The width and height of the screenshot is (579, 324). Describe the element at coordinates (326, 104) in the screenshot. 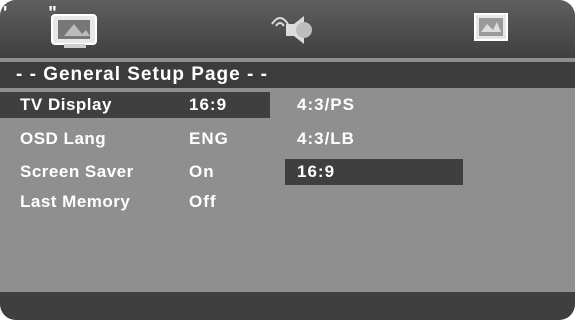

I see `option-label: 4:3/PS` at that location.